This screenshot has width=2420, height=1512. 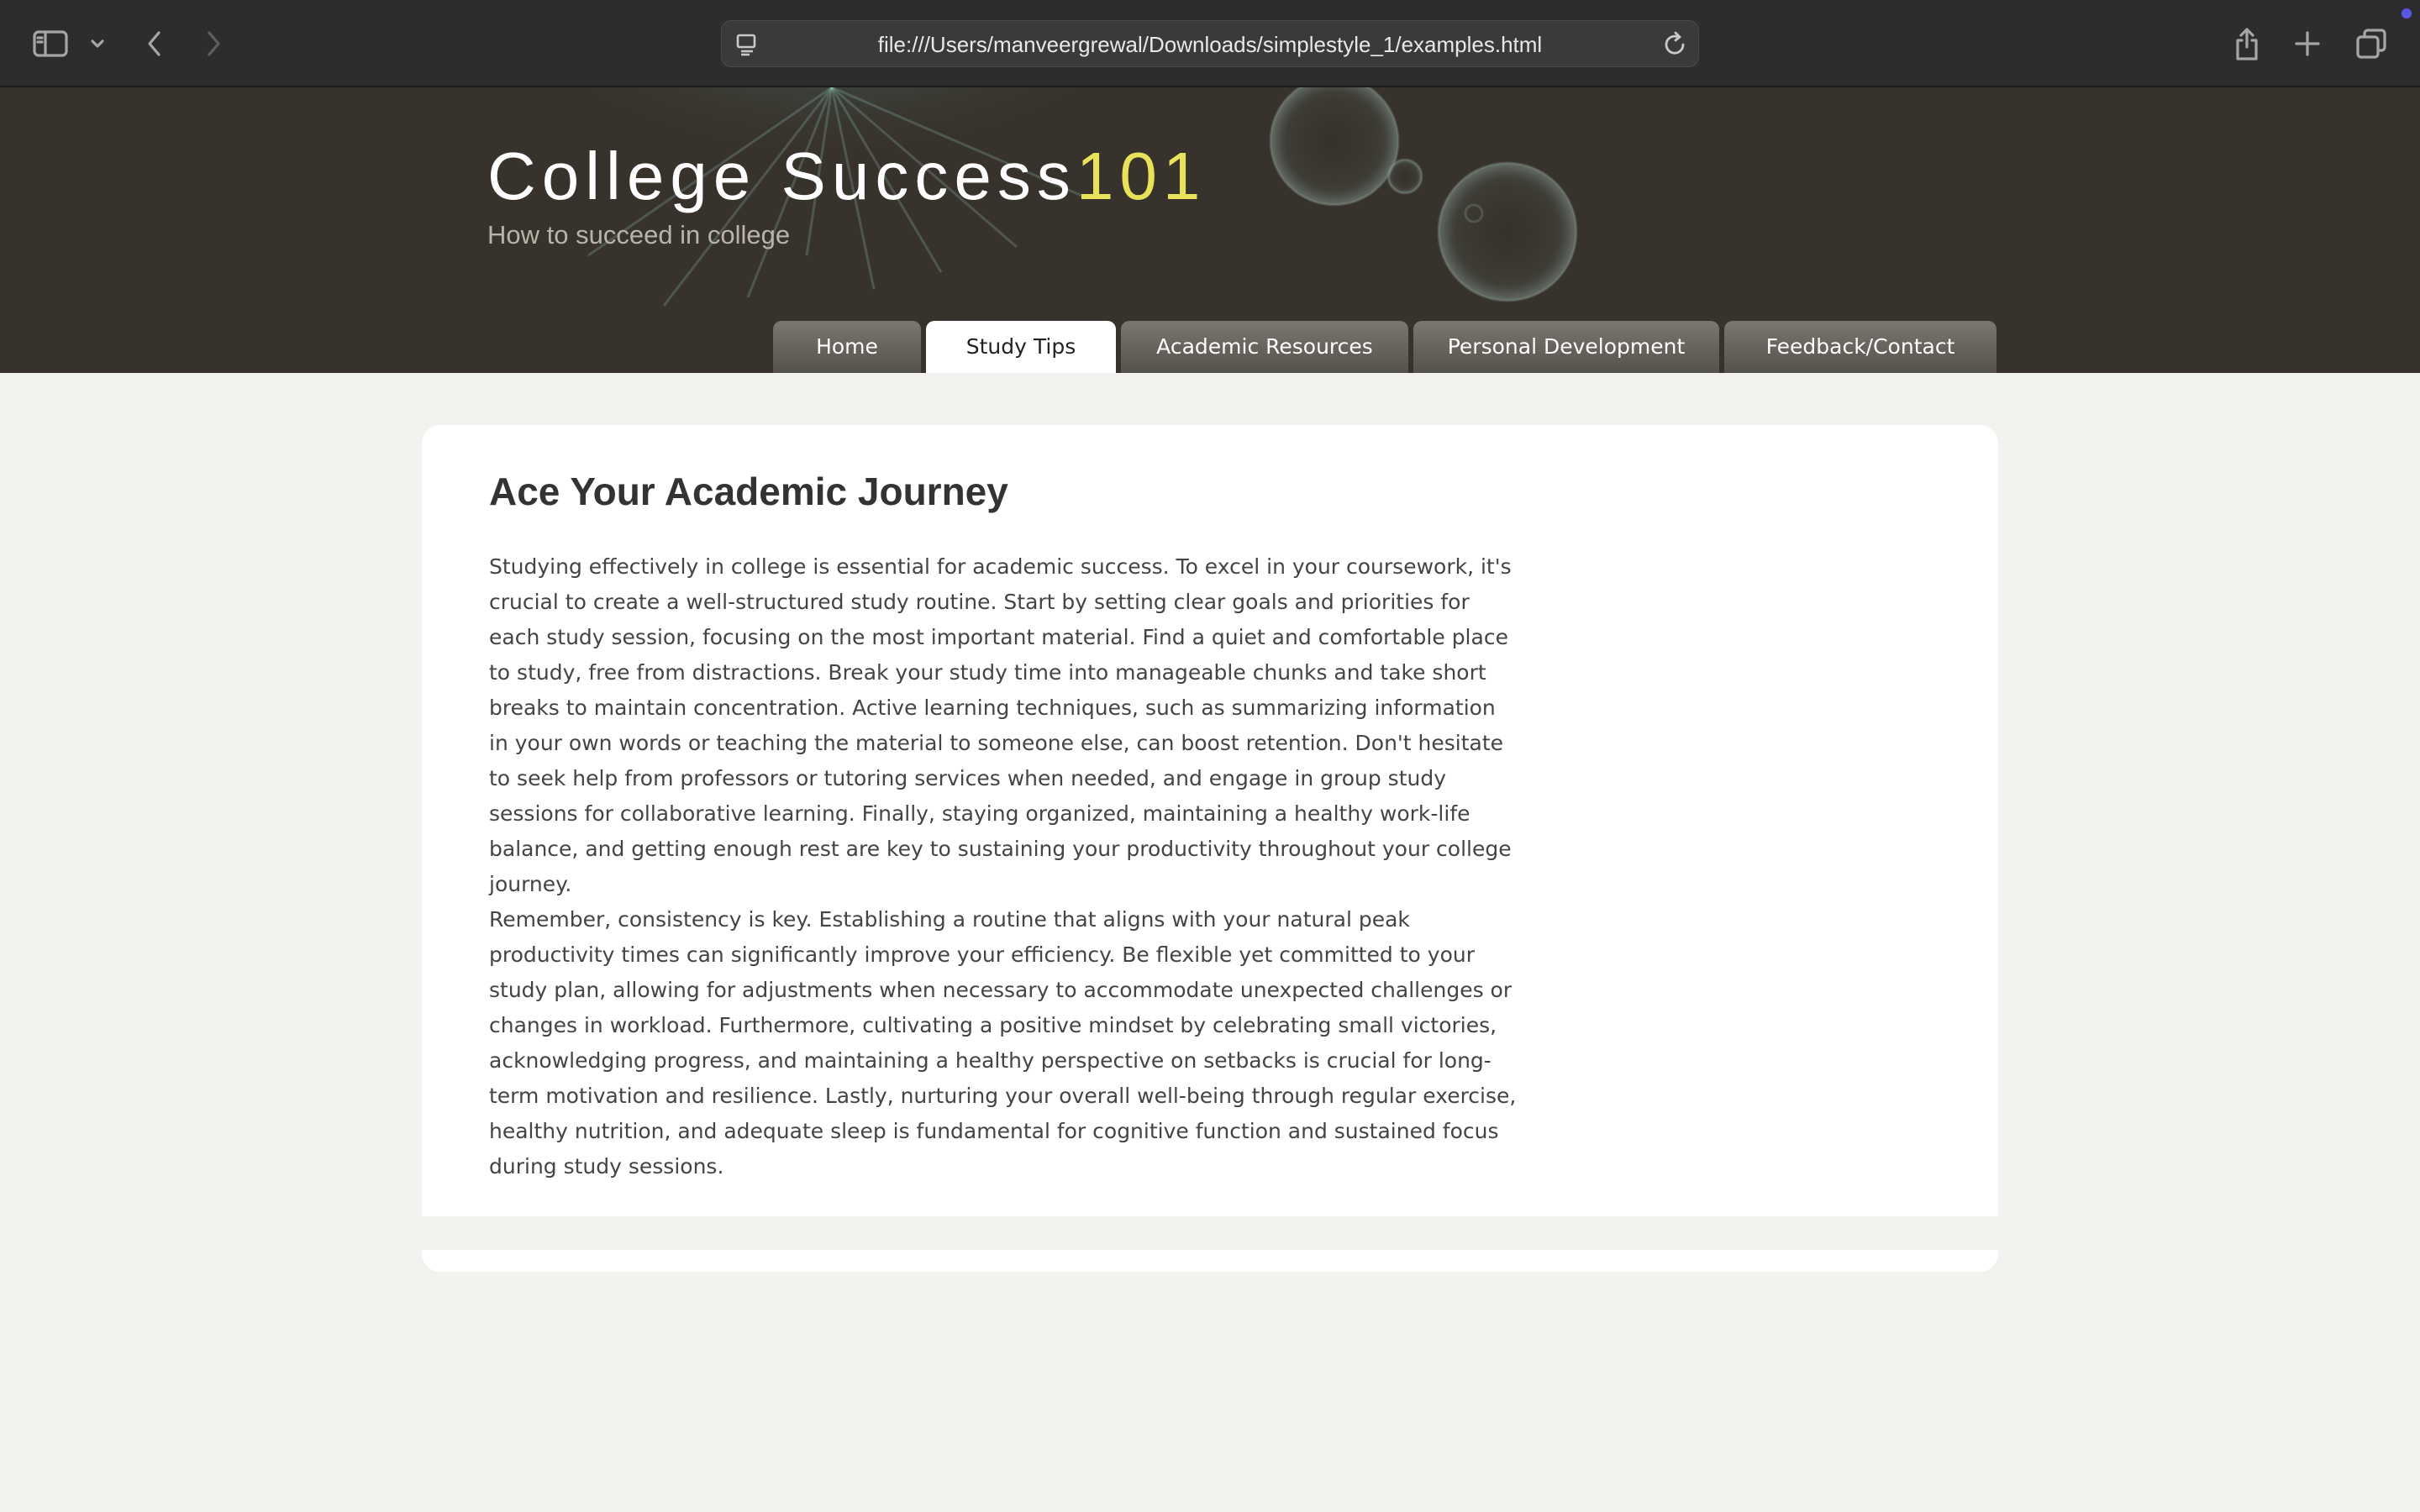 What do you see at coordinates (154, 44) in the screenshot?
I see `back-arrow-icon` at bounding box center [154, 44].